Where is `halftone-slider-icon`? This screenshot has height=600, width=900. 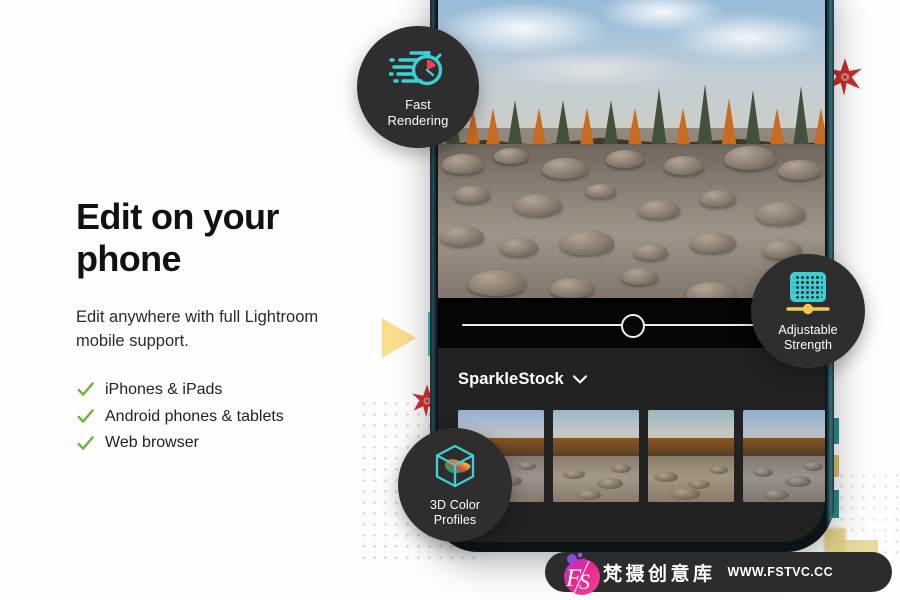 halftone-slider-icon is located at coordinates (808, 292).